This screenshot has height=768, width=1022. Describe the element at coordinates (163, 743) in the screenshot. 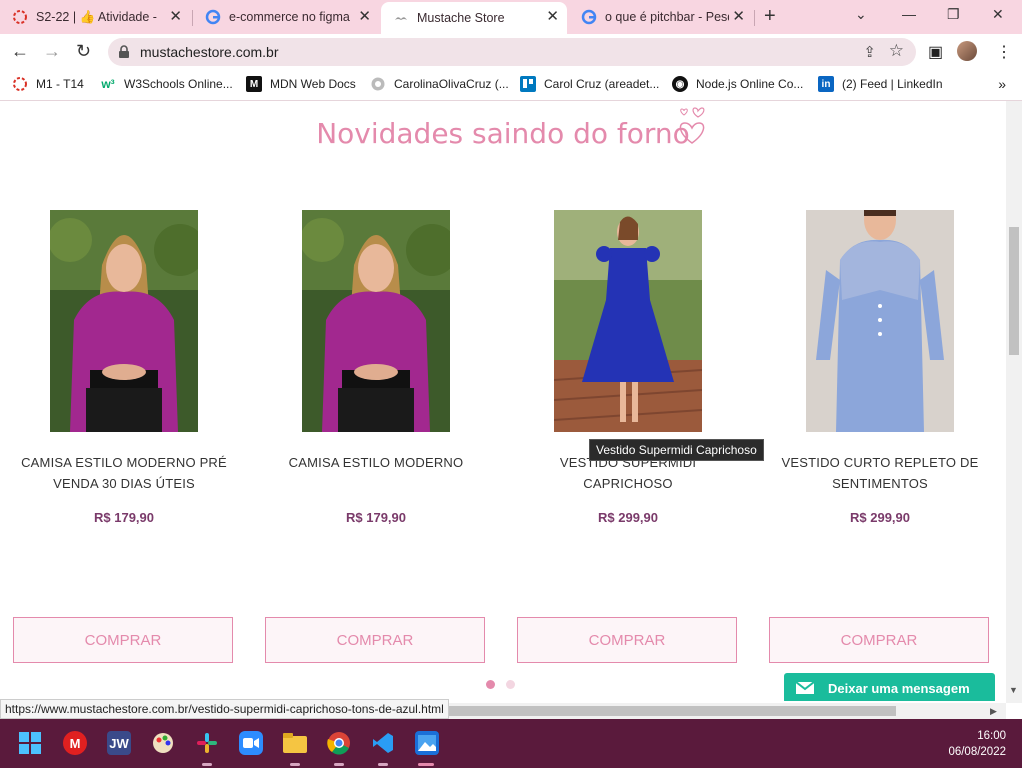

I see `paint-palette-icon` at that location.